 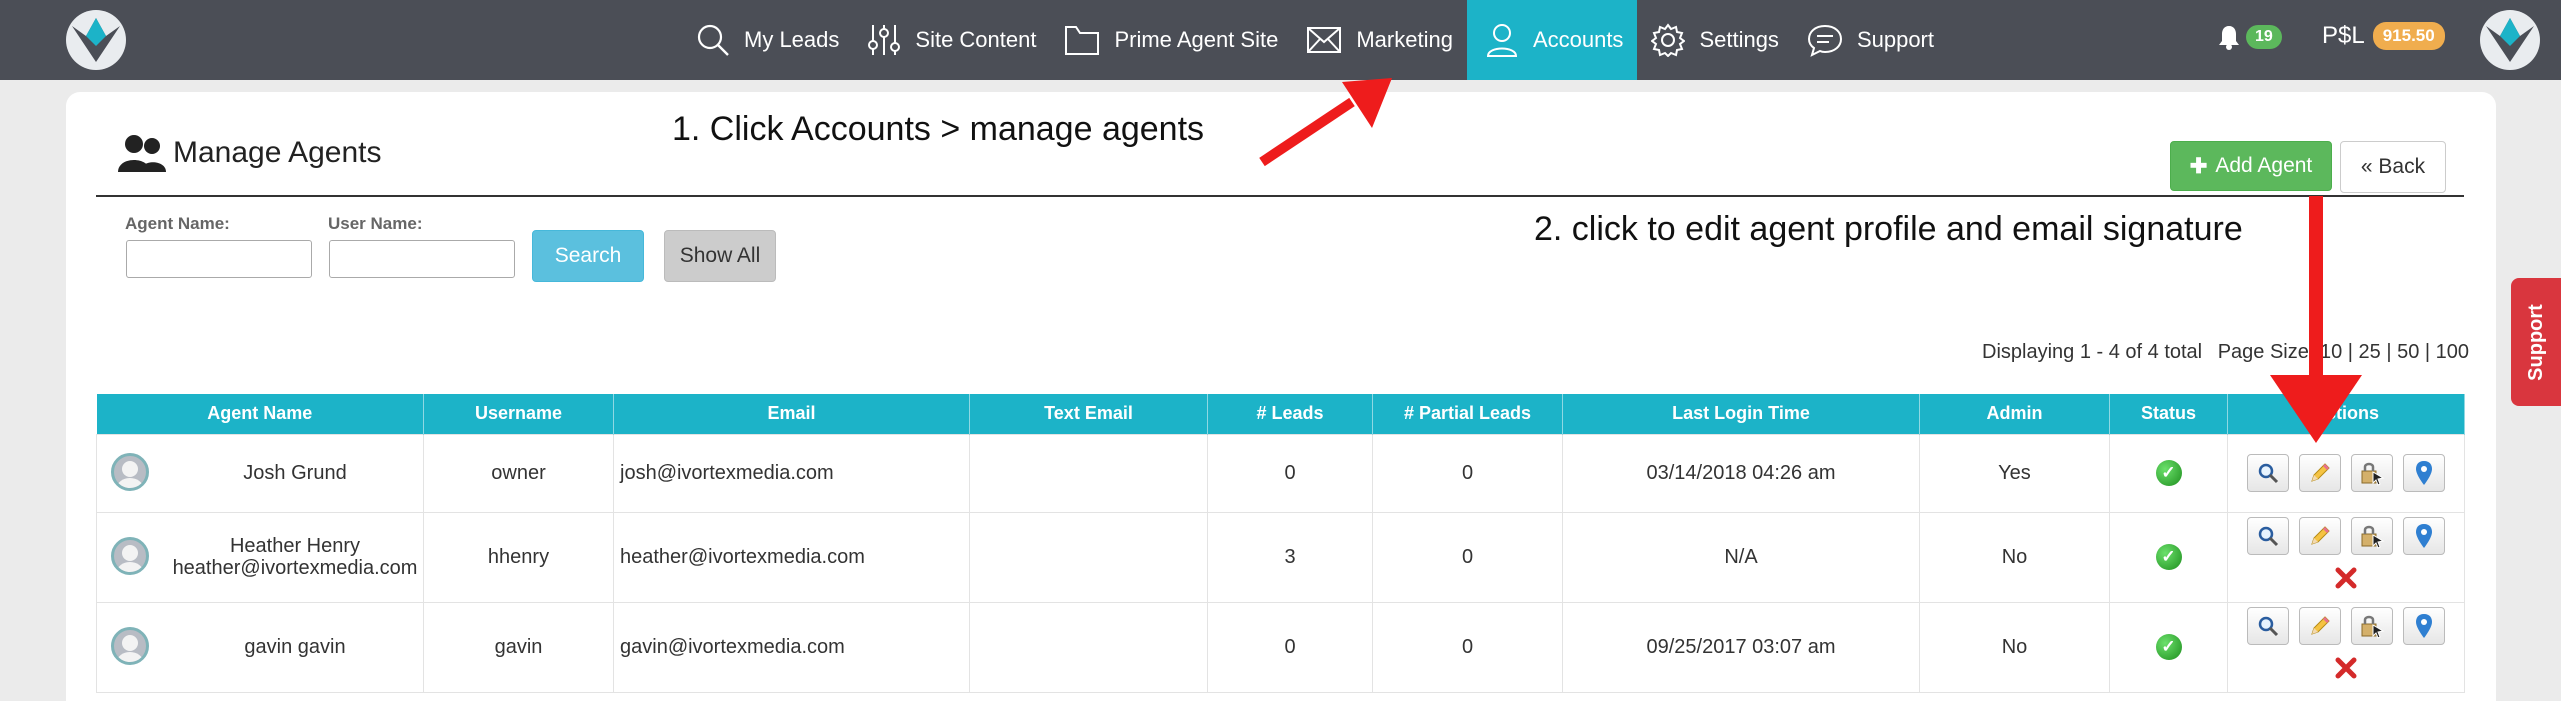 What do you see at coordinates (422, 259) in the screenshot?
I see `user-name-input` at bounding box center [422, 259].